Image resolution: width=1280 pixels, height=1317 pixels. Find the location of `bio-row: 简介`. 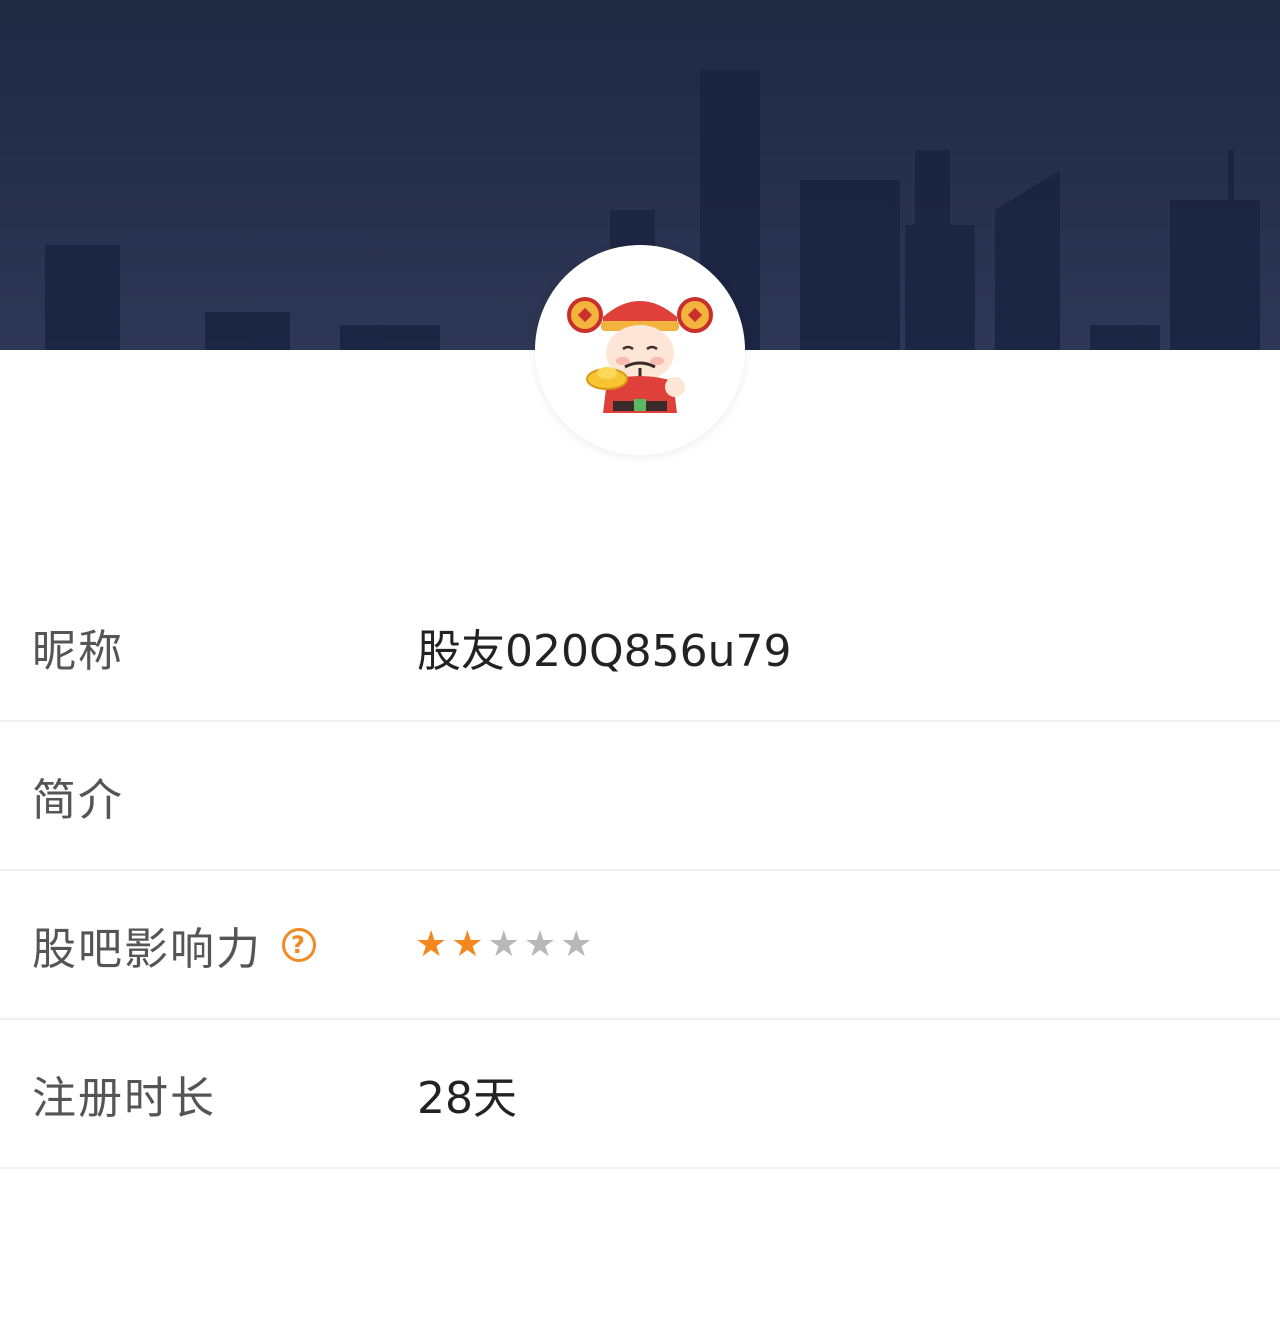

bio-row: 简介 is located at coordinates (640, 796).